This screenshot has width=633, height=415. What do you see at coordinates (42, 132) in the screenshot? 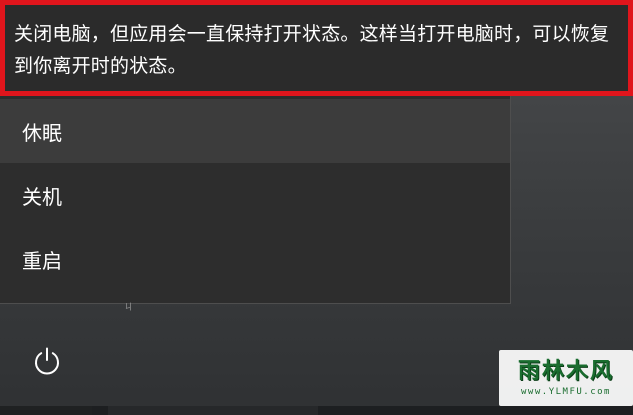
I see `menu-item-label: 休眠` at bounding box center [42, 132].